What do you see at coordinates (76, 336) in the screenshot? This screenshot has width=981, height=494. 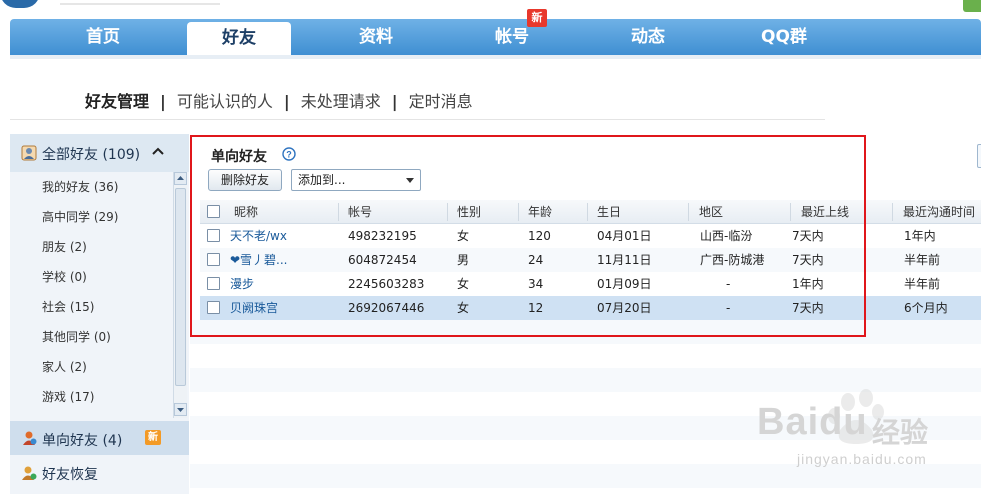 I see `group-item: 其他同学 (0)` at bounding box center [76, 336].